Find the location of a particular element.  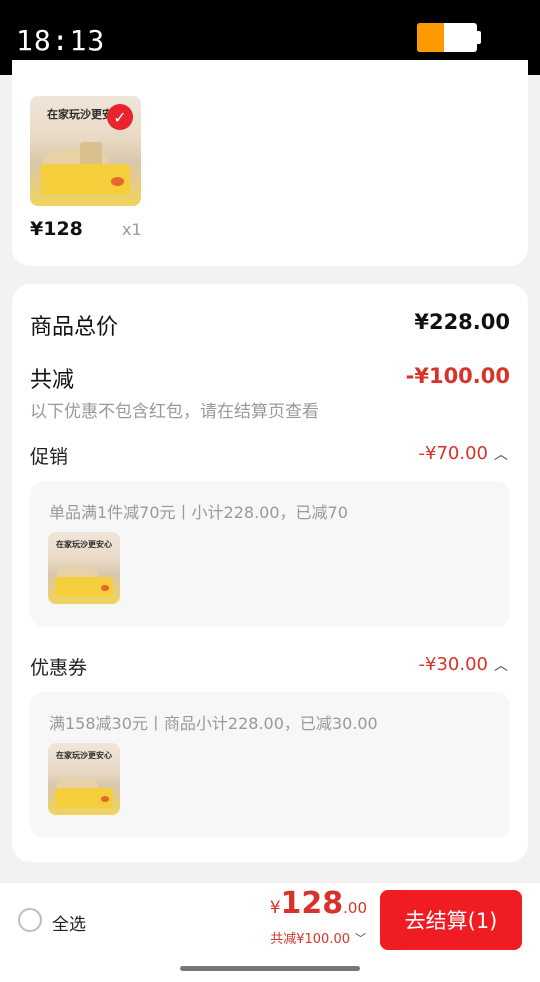

status-time: 18:13 is located at coordinates (61, 40).